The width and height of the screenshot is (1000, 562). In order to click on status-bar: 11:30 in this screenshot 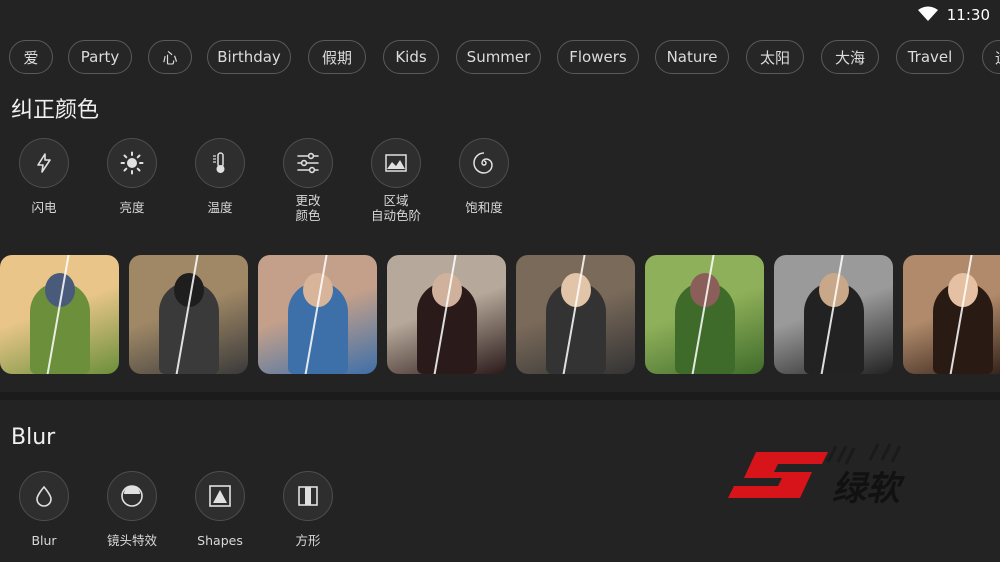, I will do `click(500, 15)`.